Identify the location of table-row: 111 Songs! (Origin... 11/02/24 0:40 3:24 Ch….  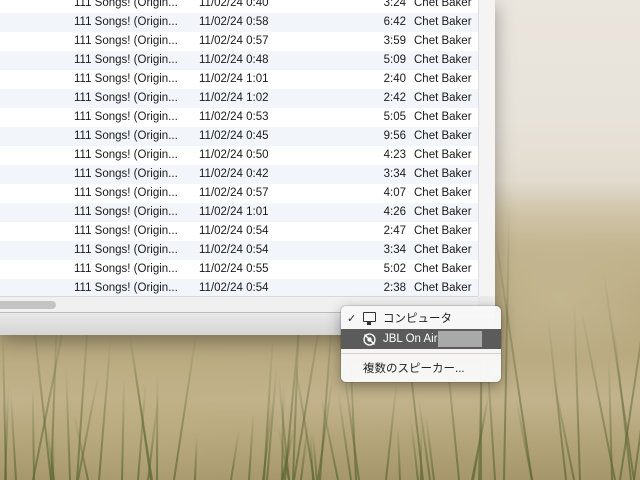
(239, 6).